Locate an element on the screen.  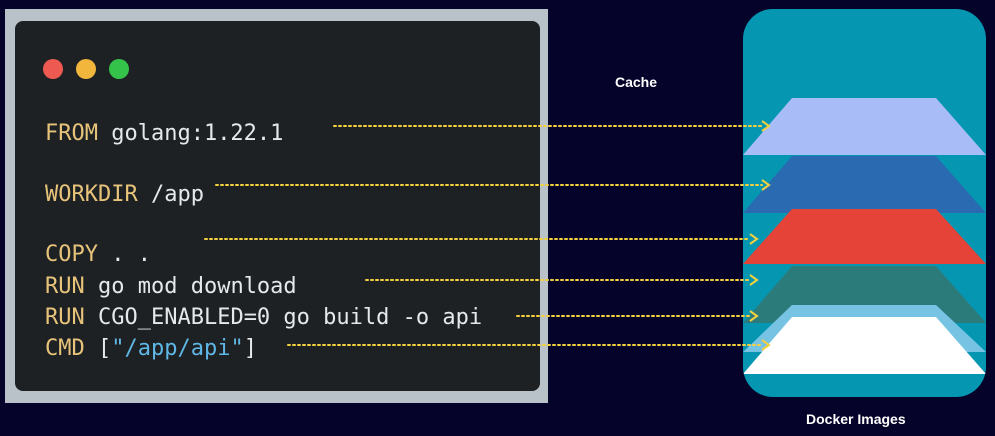
cache-label: Cache is located at coordinates (636, 82).